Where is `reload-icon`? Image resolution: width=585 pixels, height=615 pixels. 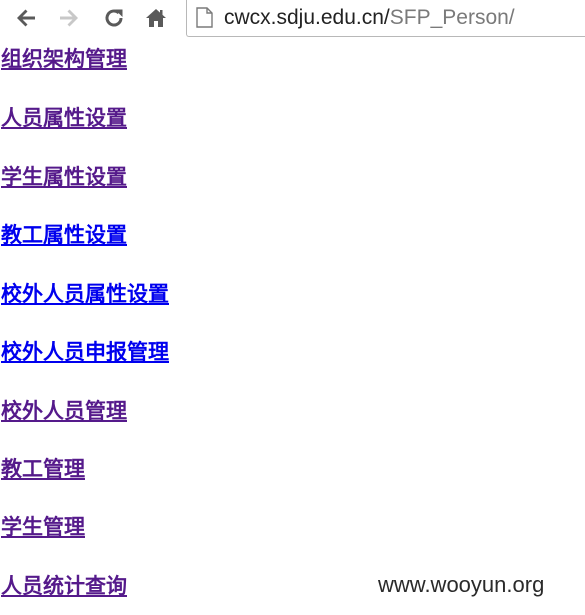 reload-icon is located at coordinates (114, 18).